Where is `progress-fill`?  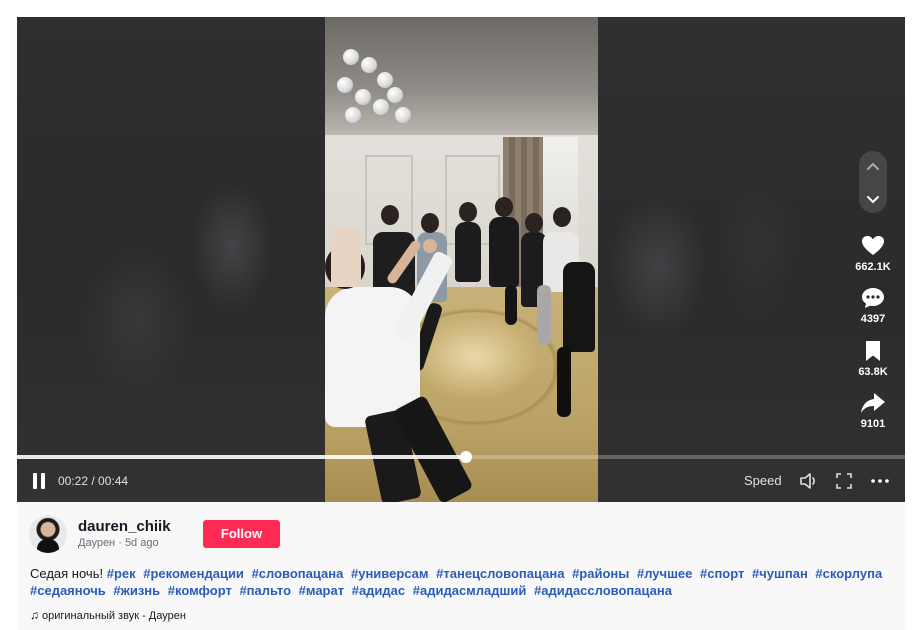
progress-fill is located at coordinates (242, 457).